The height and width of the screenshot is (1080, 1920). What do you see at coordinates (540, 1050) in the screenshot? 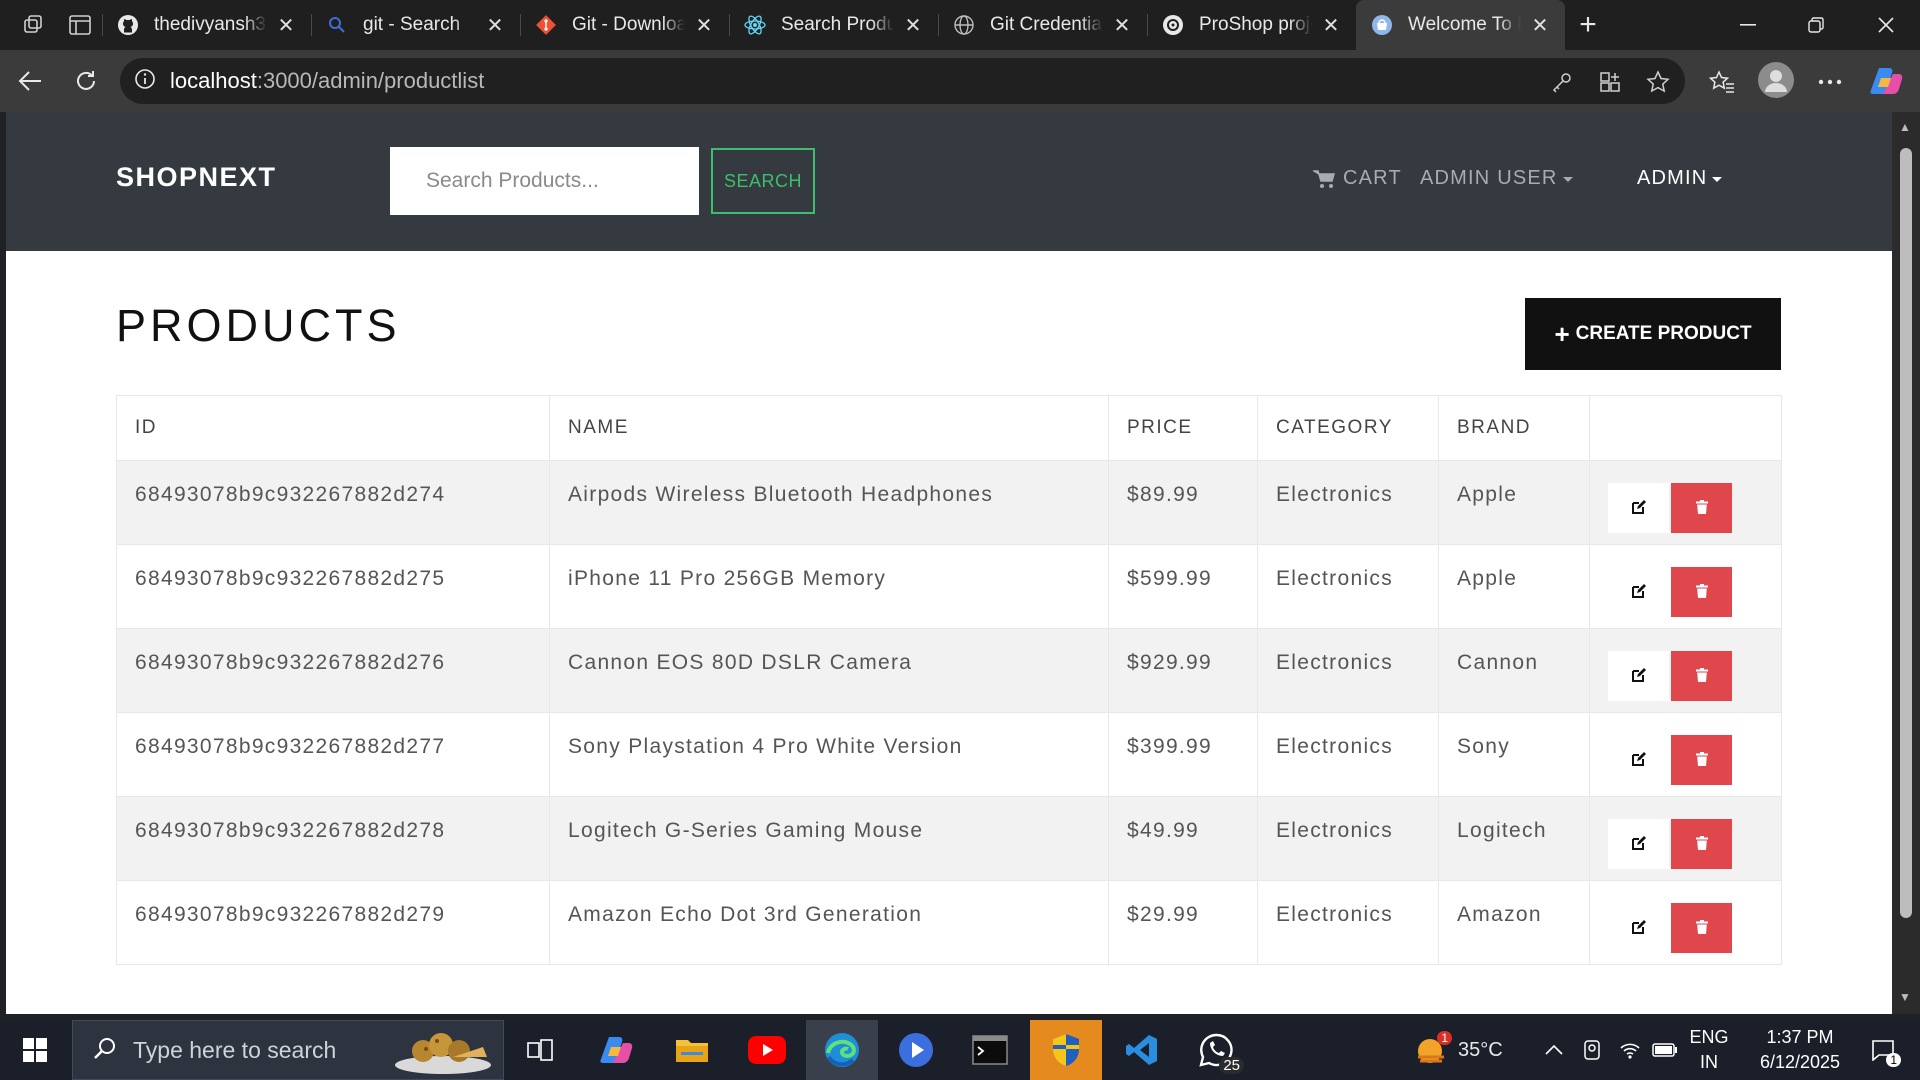
I see `task-view-icon` at bounding box center [540, 1050].